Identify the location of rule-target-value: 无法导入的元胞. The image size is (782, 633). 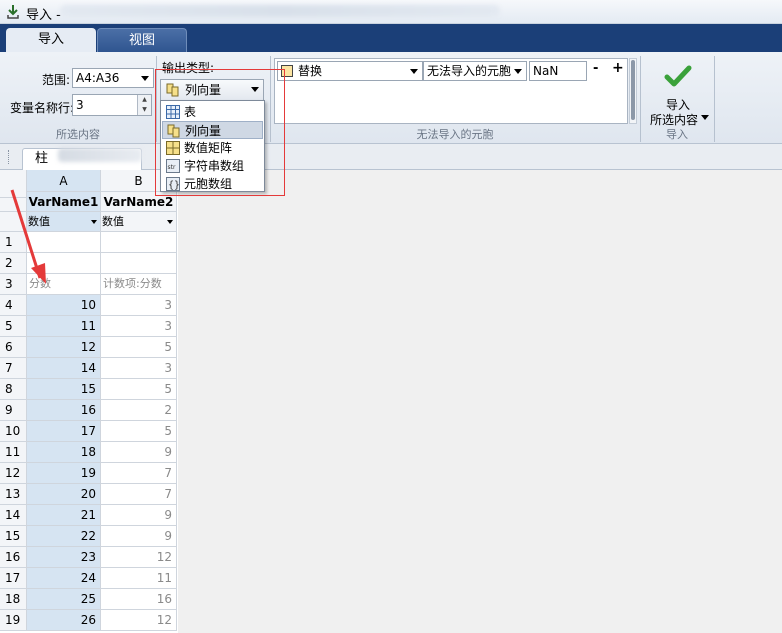
(469, 71).